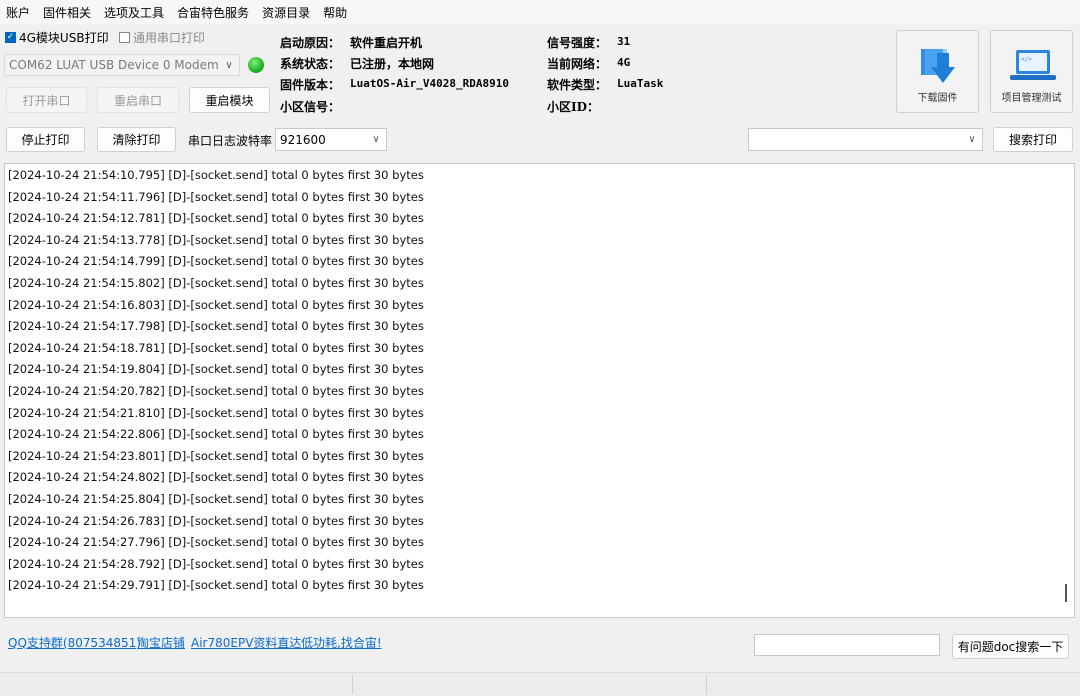 The height and width of the screenshot is (696, 1080). What do you see at coordinates (46, 100) in the screenshot?
I see `open-port-button: 打开串口` at bounding box center [46, 100].